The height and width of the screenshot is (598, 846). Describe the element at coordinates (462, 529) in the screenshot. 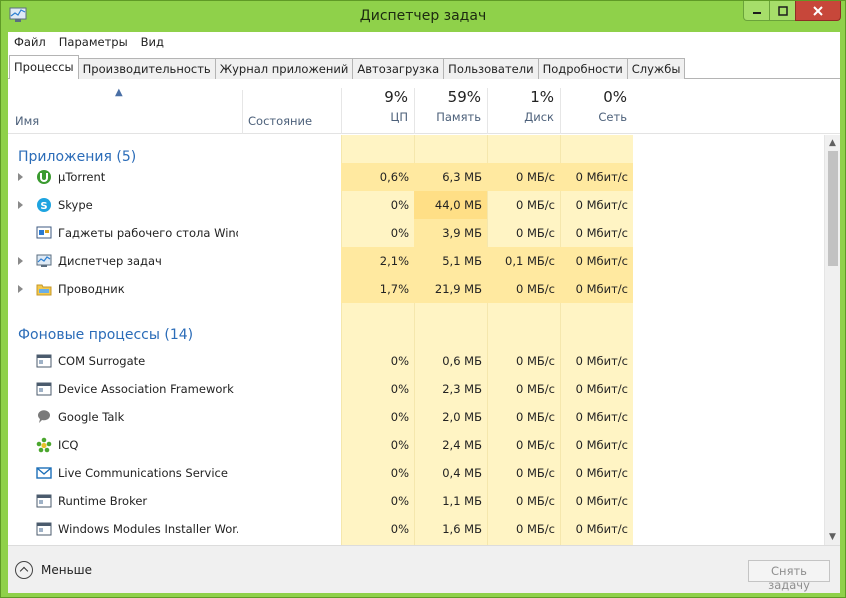

I see `process-mem-value: 1,6 МБ` at that location.